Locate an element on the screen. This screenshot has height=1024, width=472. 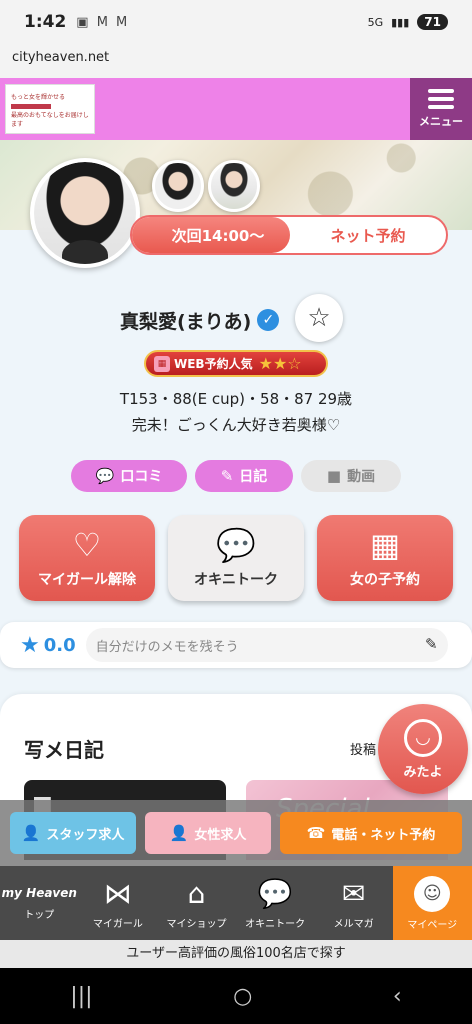
notification-icons: ▣ M M is located at coordinates (103, 22).